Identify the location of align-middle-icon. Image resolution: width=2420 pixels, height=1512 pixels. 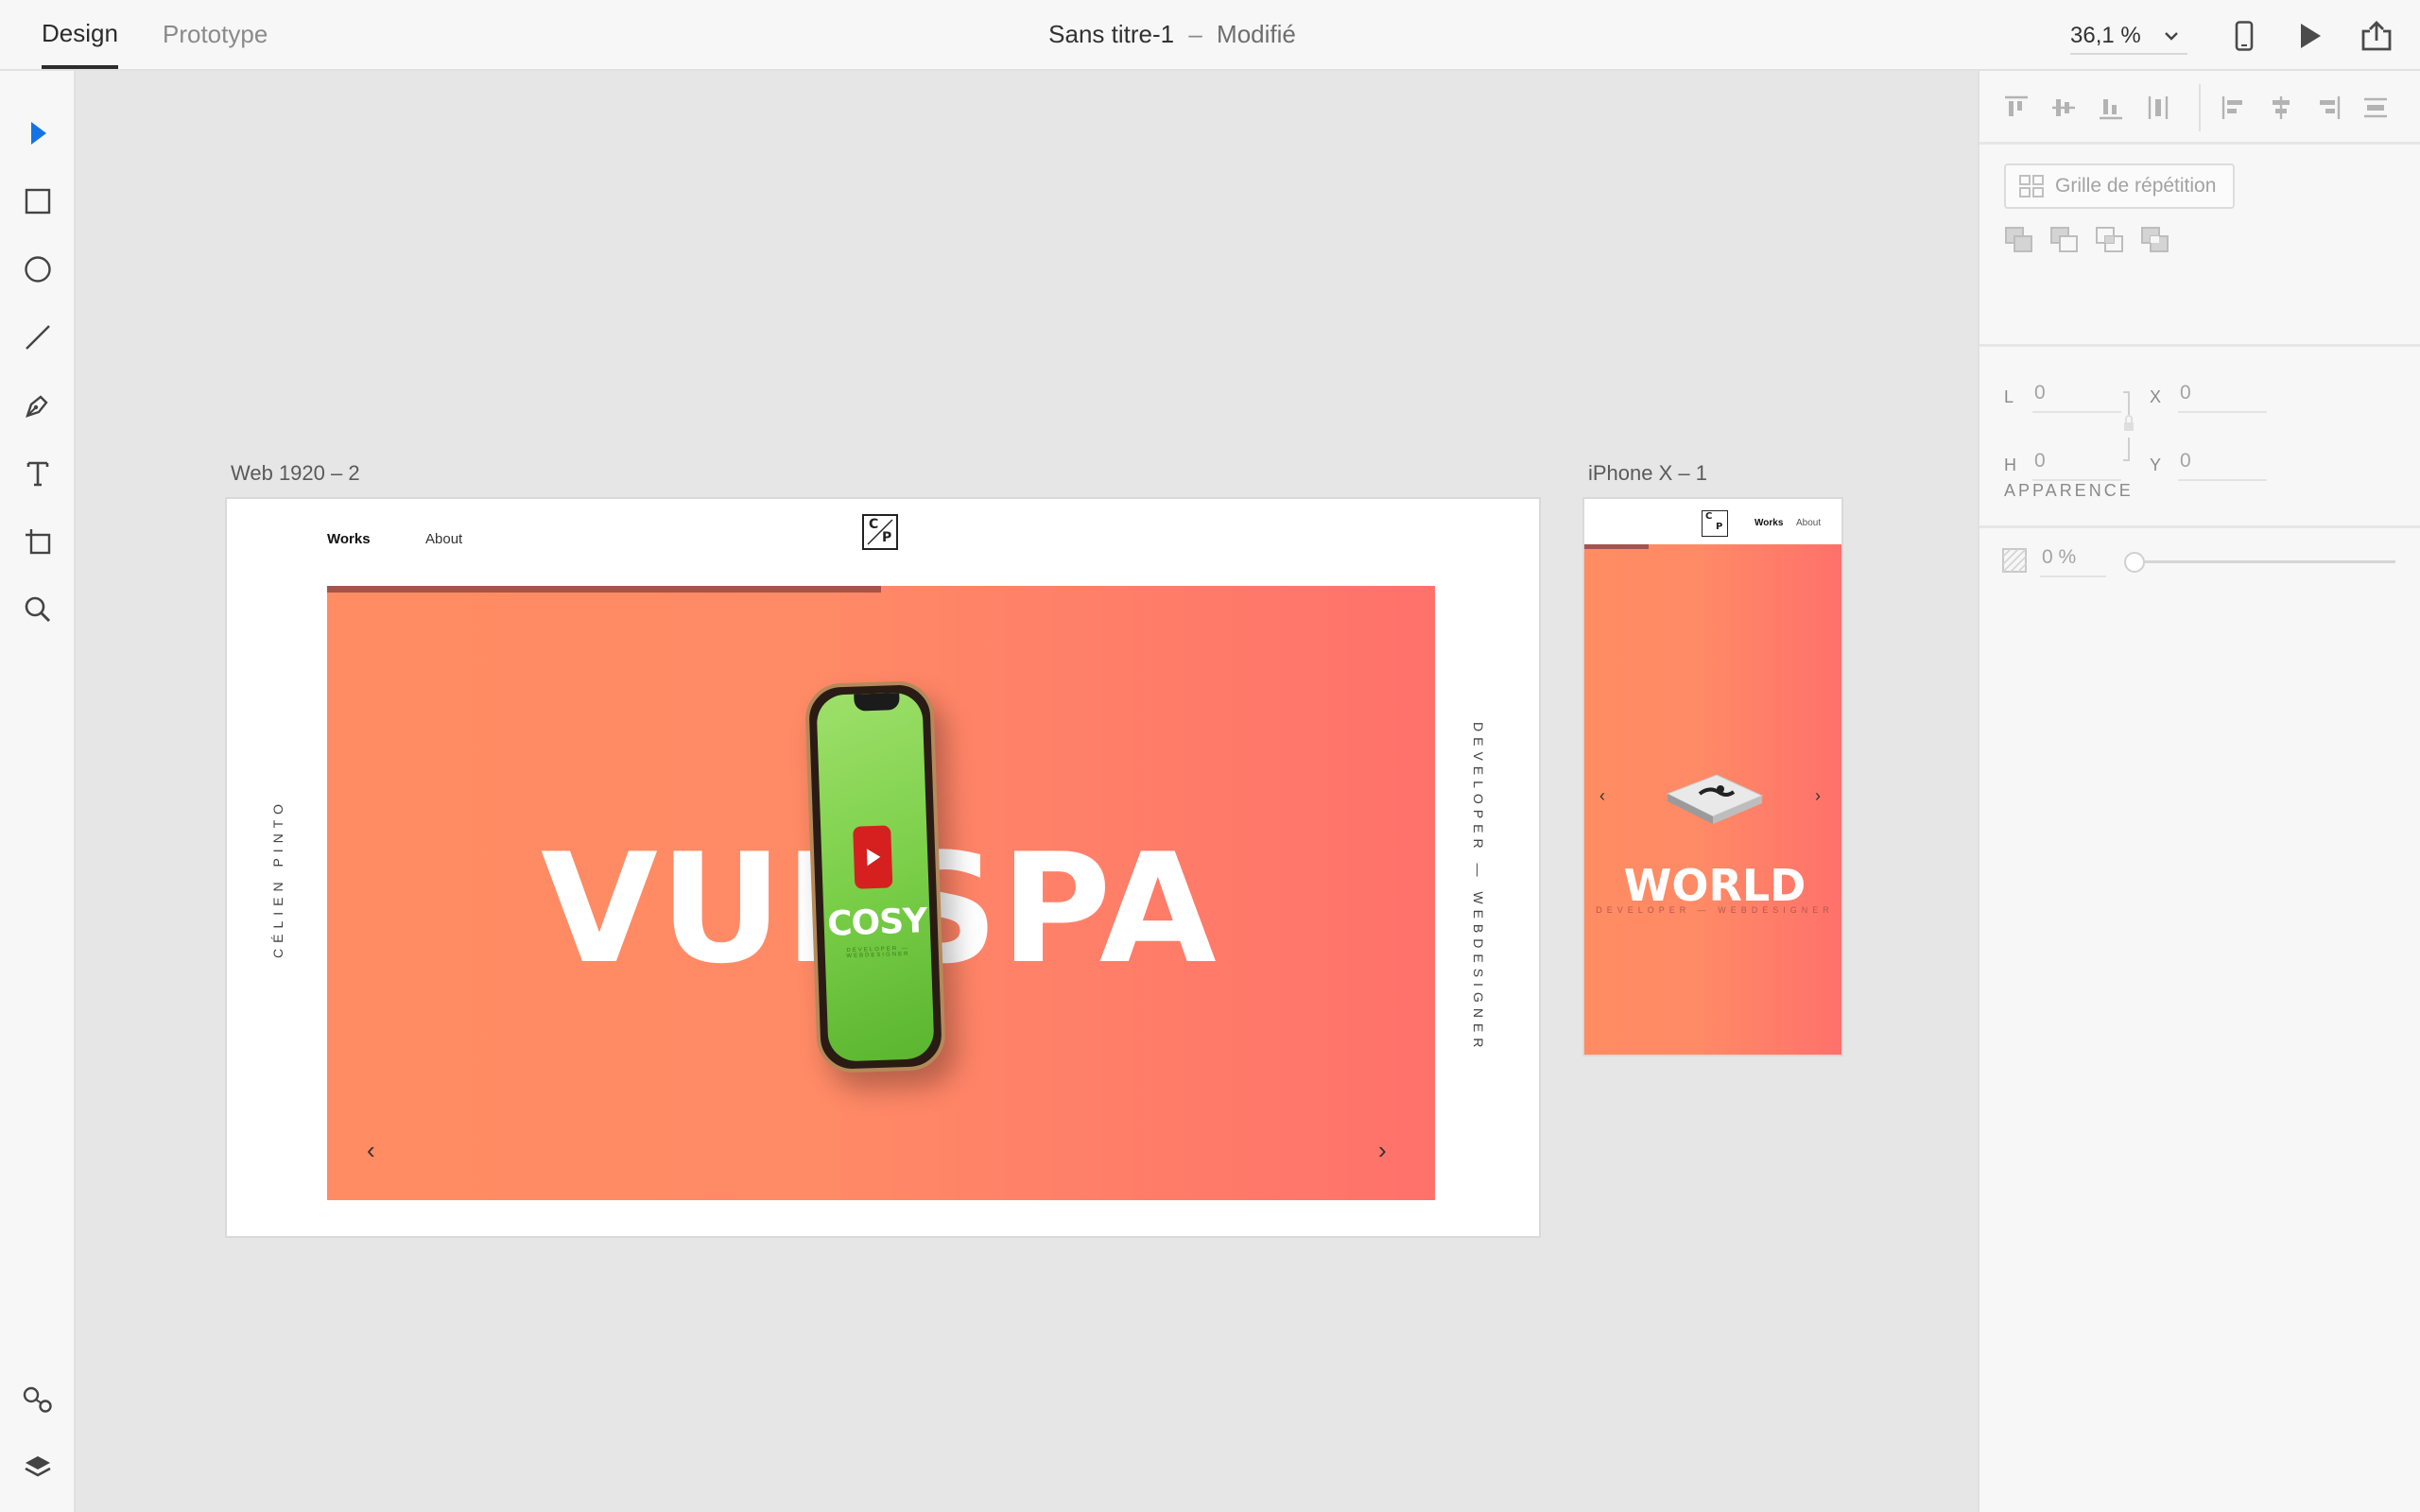
(2063, 108).